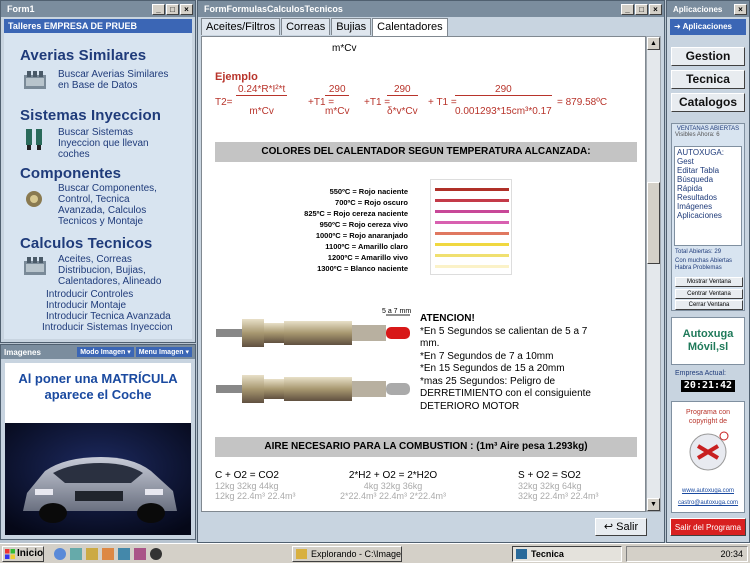 The height and width of the screenshot is (563, 750). Describe the element at coordinates (363, 224) in the screenshot. I see `temp-950: 950ºC = Rojo cereza vivo` at that location.